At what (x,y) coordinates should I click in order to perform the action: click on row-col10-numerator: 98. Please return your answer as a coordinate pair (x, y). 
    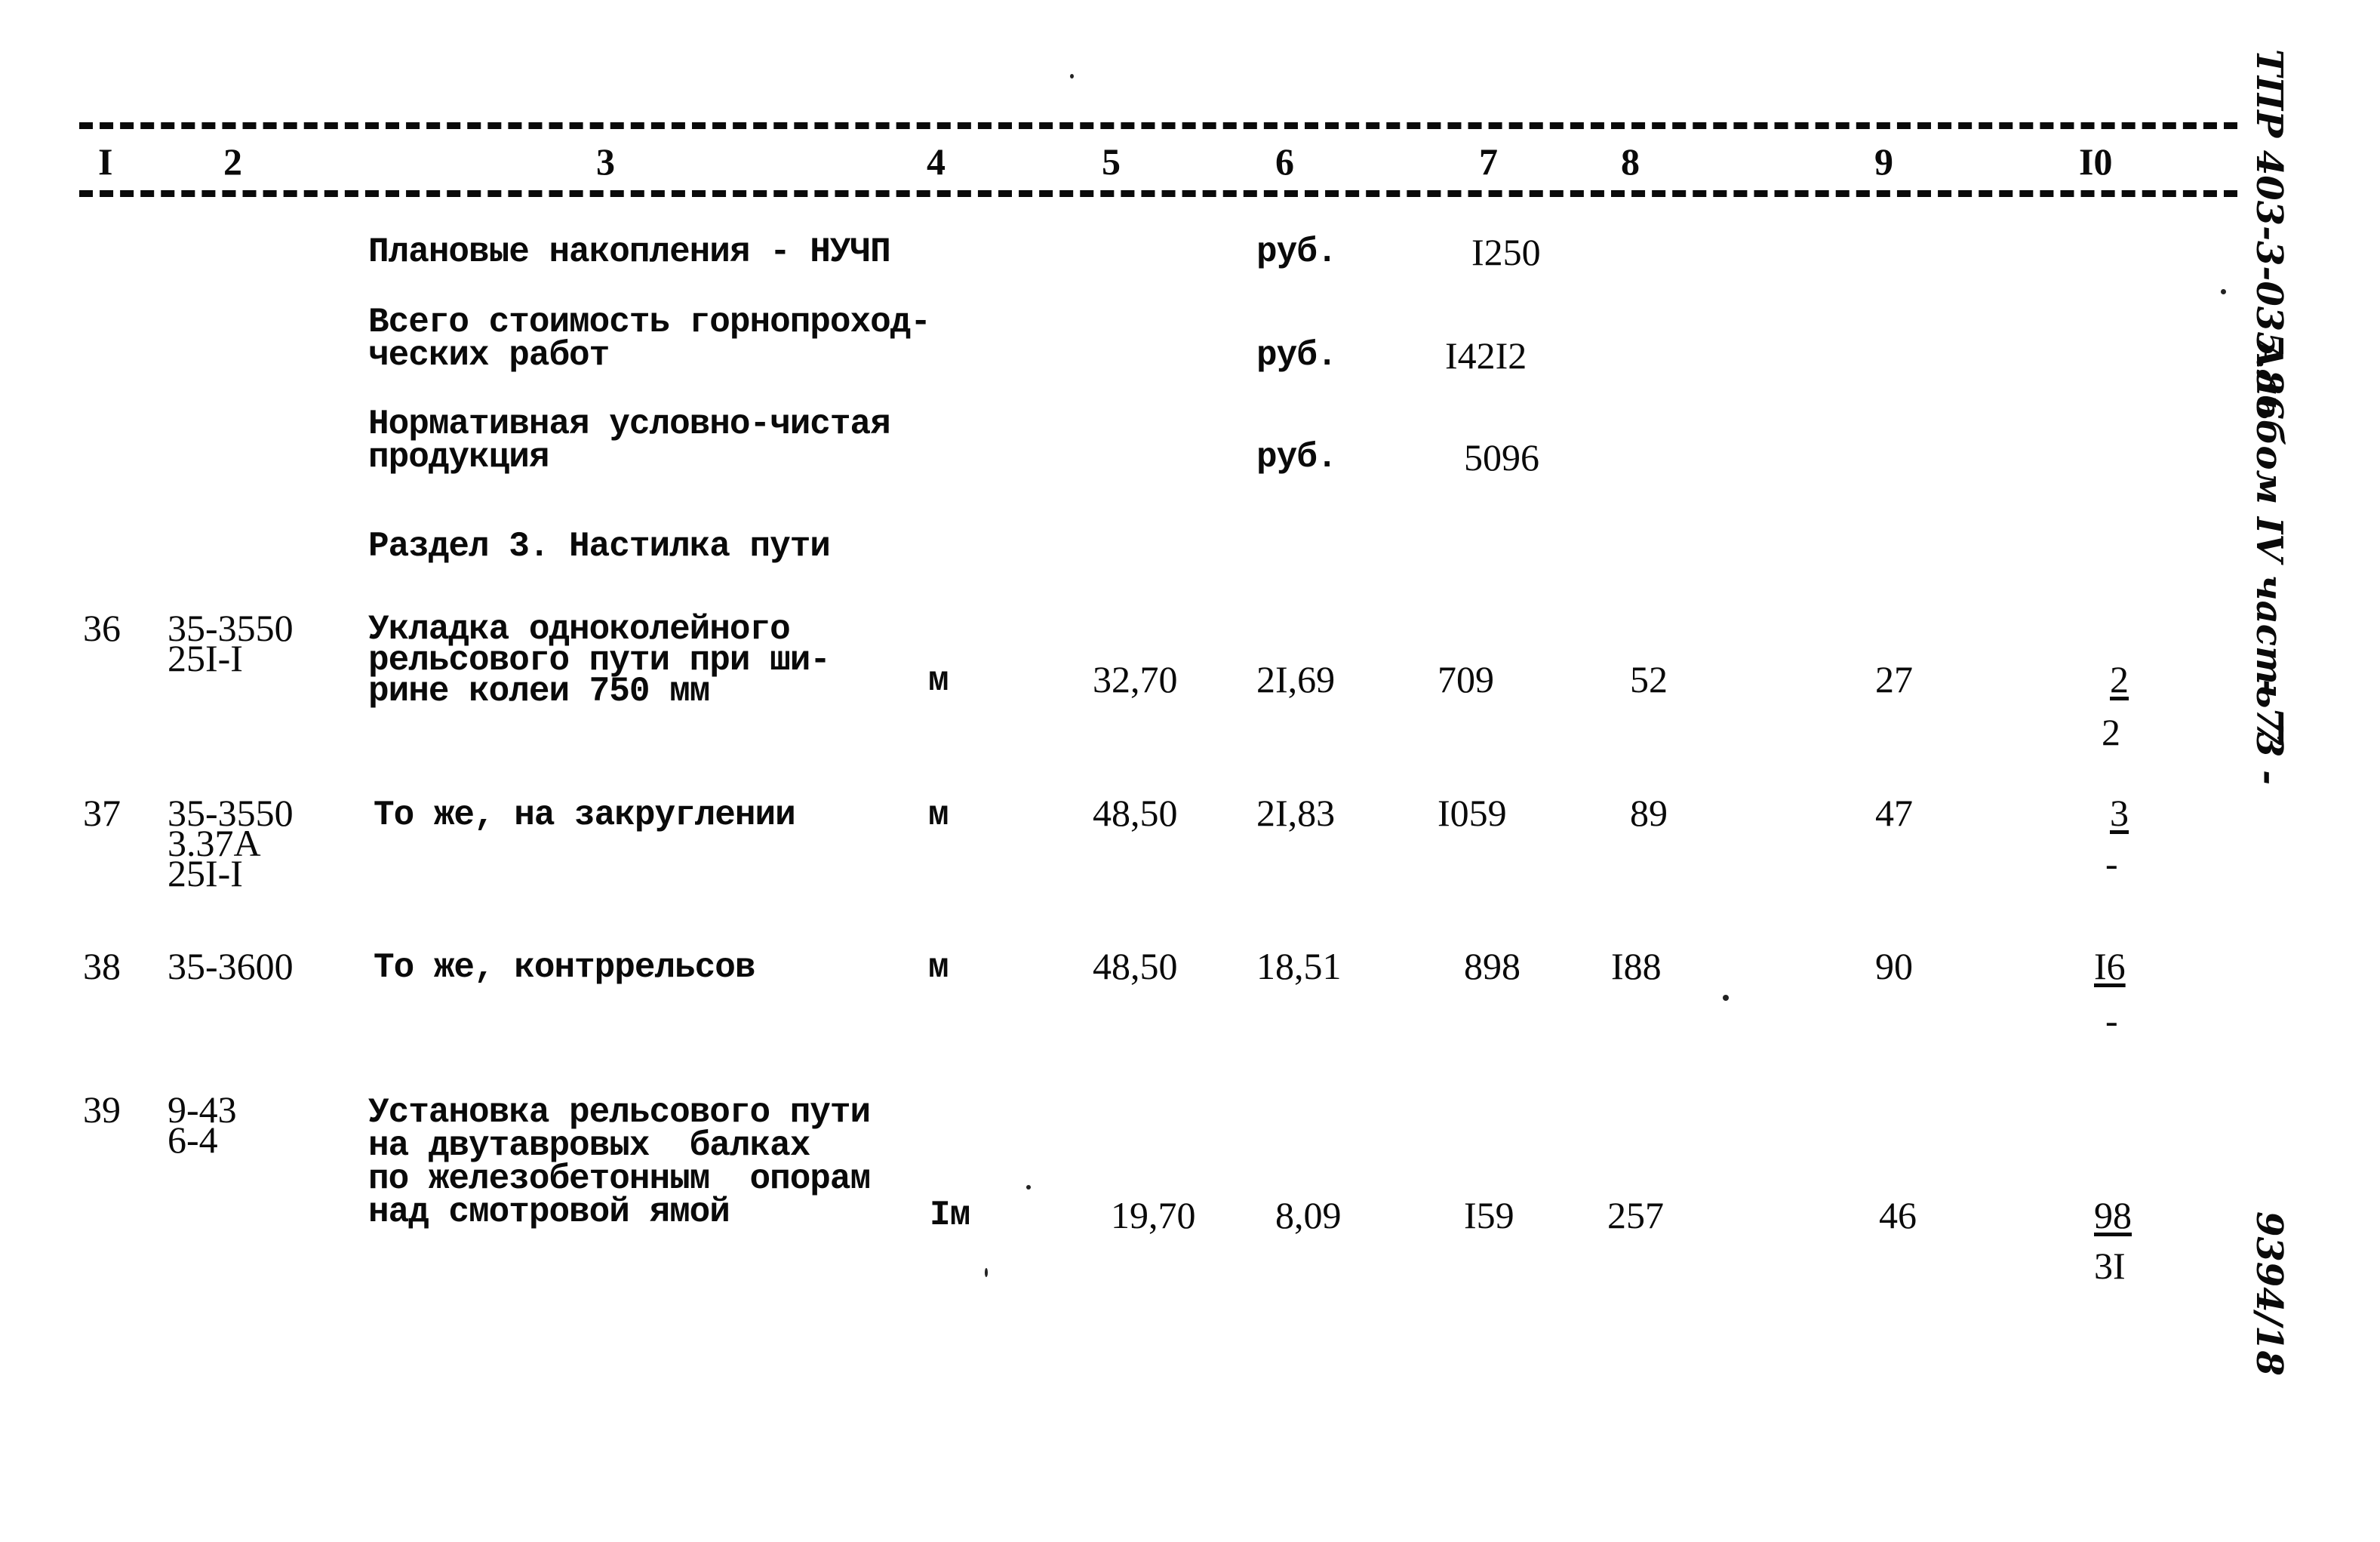
    Looking at the image, I should click on (2113, 1215).